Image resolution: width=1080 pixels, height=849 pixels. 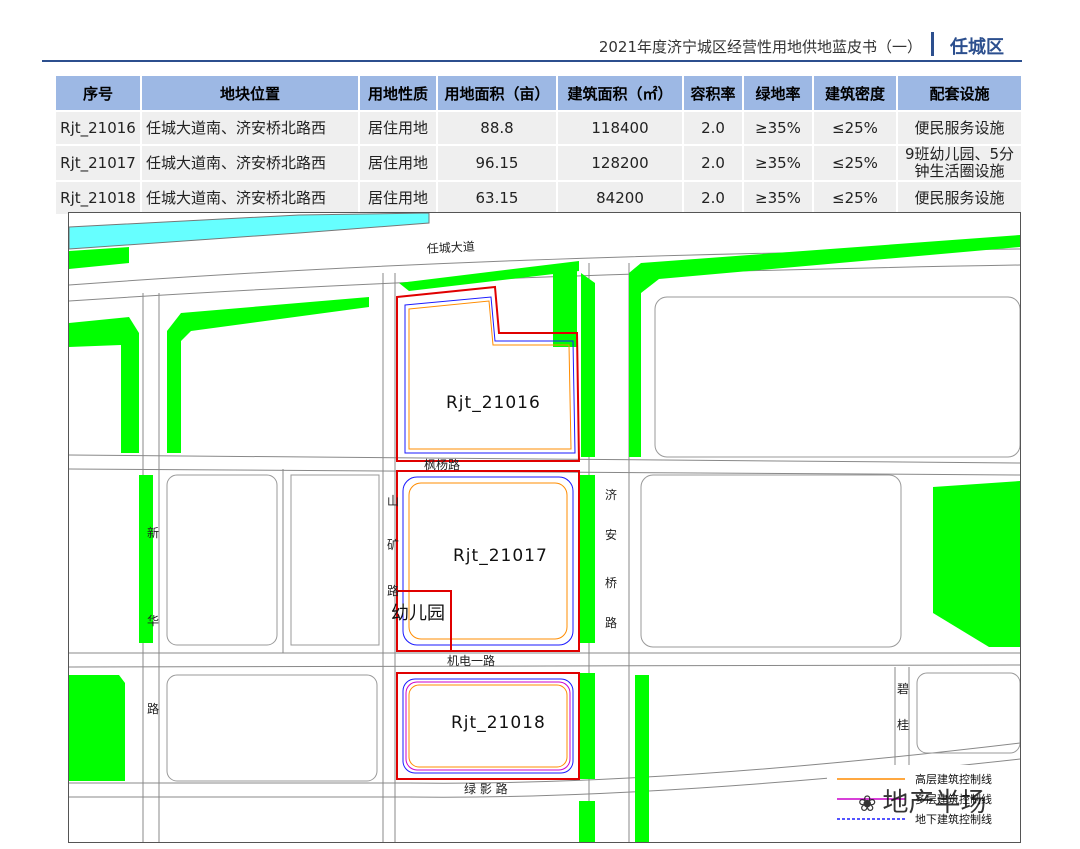 What do you see at coordinates (620, 198) in the screenshot?
I see `table-cell: 84200` at bounding box center [620, 198].